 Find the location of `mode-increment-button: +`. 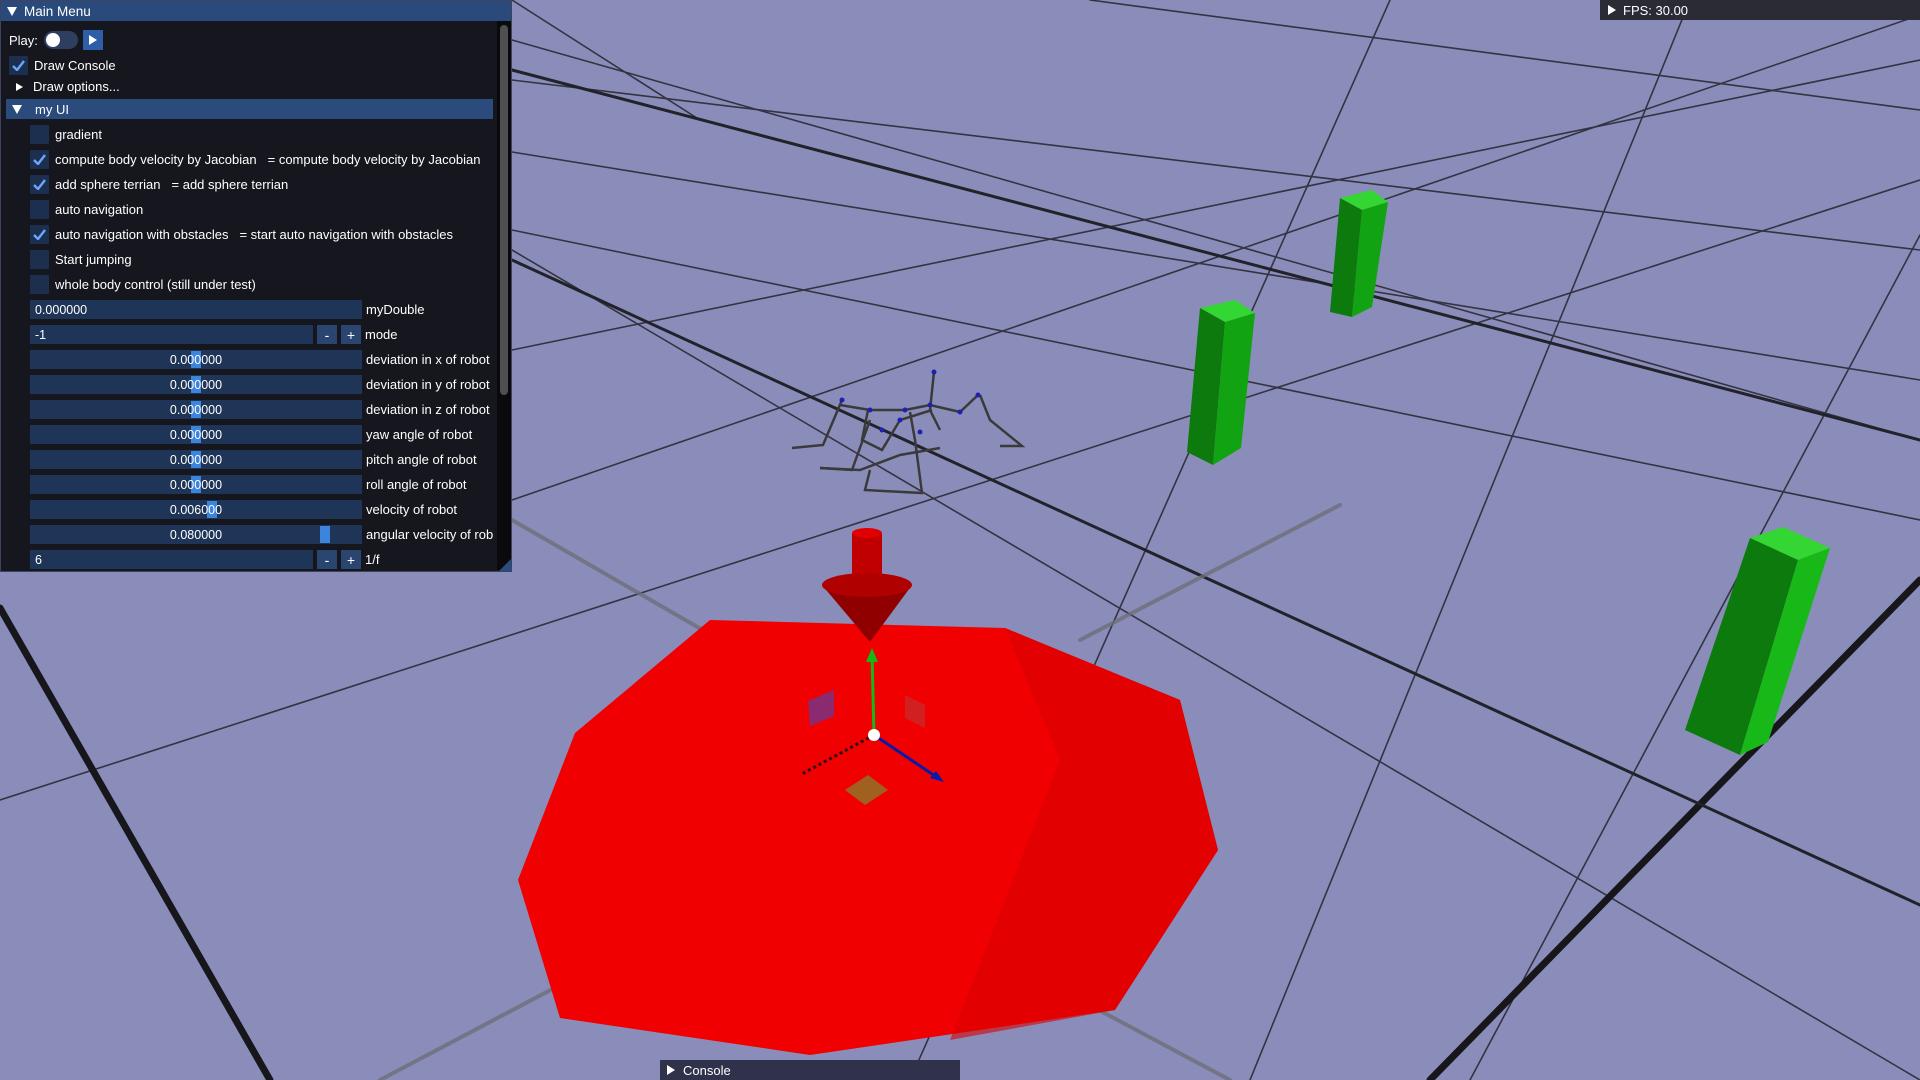

mode-increment-button: + is located at coordinates (351, 334).